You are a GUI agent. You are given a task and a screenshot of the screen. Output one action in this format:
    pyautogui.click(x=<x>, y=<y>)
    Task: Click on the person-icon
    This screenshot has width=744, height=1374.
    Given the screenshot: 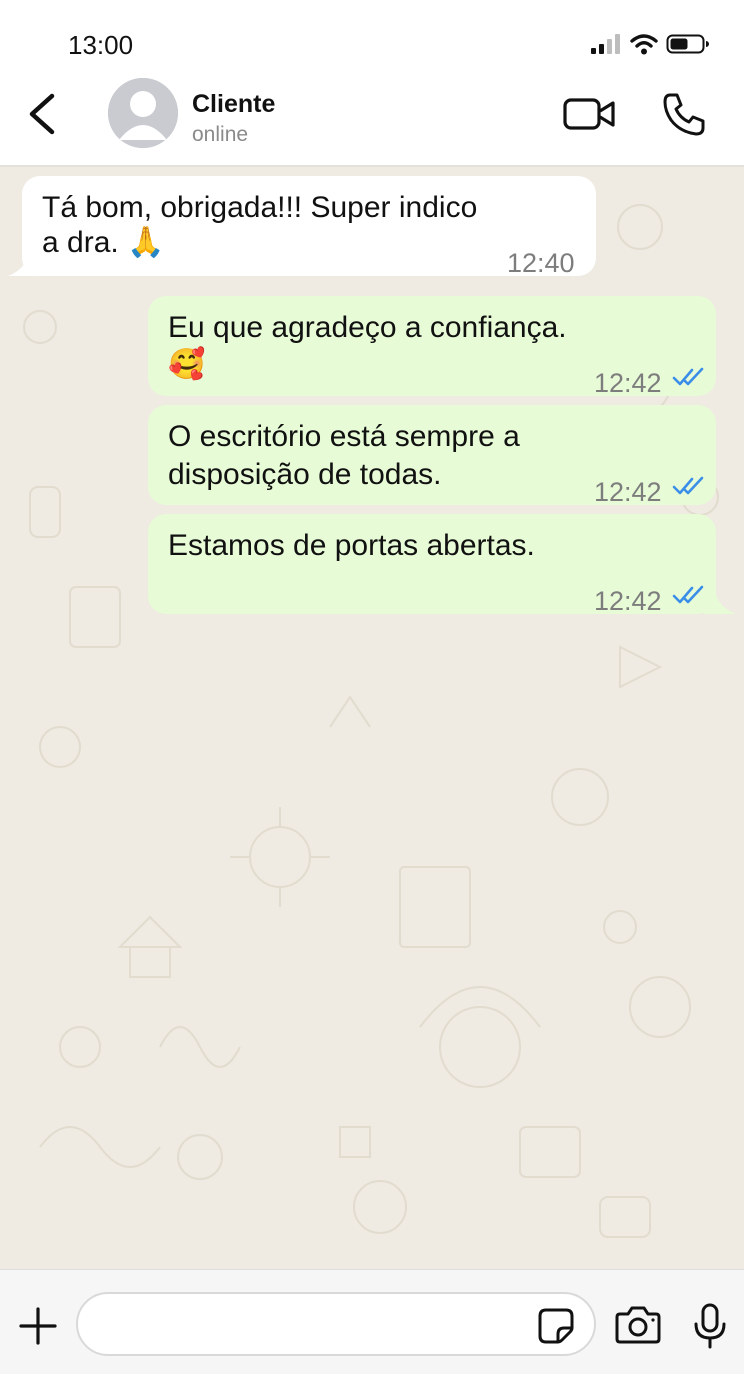 What is the action you would take?
    pyautogui.click(x=143, y=113)
    